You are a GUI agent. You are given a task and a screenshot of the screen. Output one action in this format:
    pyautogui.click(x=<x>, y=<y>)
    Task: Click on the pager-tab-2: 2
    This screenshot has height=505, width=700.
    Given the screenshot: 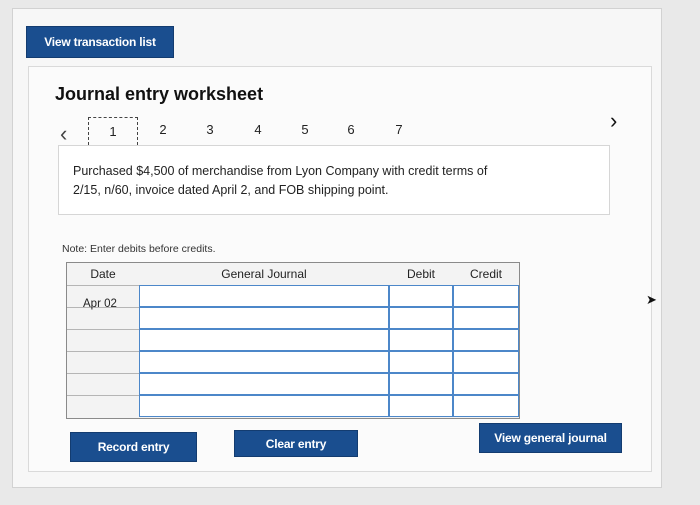 What is the action you would take?
    pyautogui.click(x=163, y=129)
    